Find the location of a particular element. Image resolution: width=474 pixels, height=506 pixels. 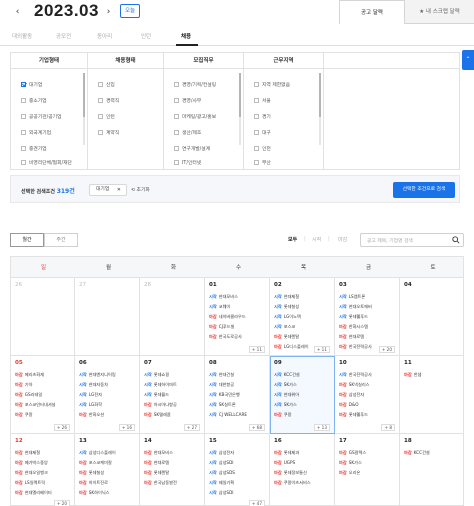

calendar-event: 마감 포스코케미칼 is located at coordinates (107, 463).